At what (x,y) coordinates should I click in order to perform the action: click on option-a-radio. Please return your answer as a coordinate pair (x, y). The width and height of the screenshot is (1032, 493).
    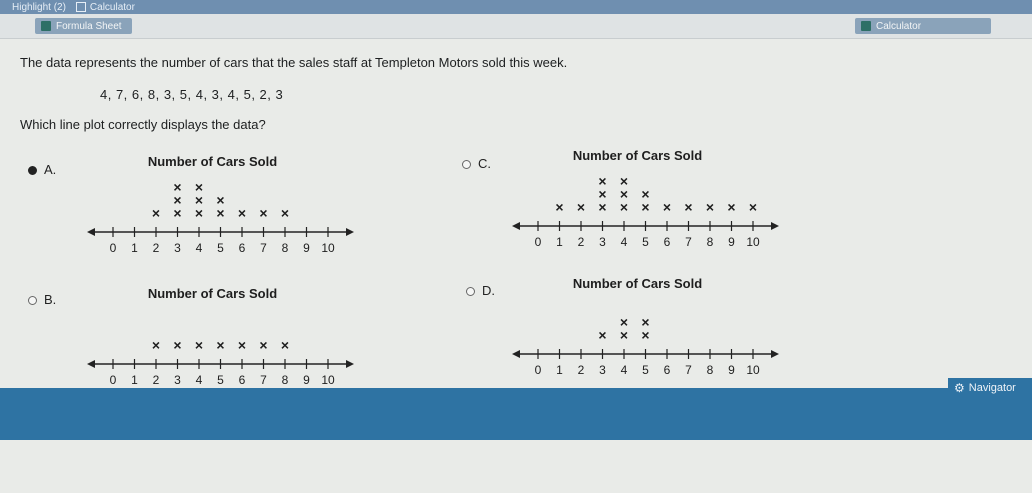
    Looking at the image, I should click on (32, 170).